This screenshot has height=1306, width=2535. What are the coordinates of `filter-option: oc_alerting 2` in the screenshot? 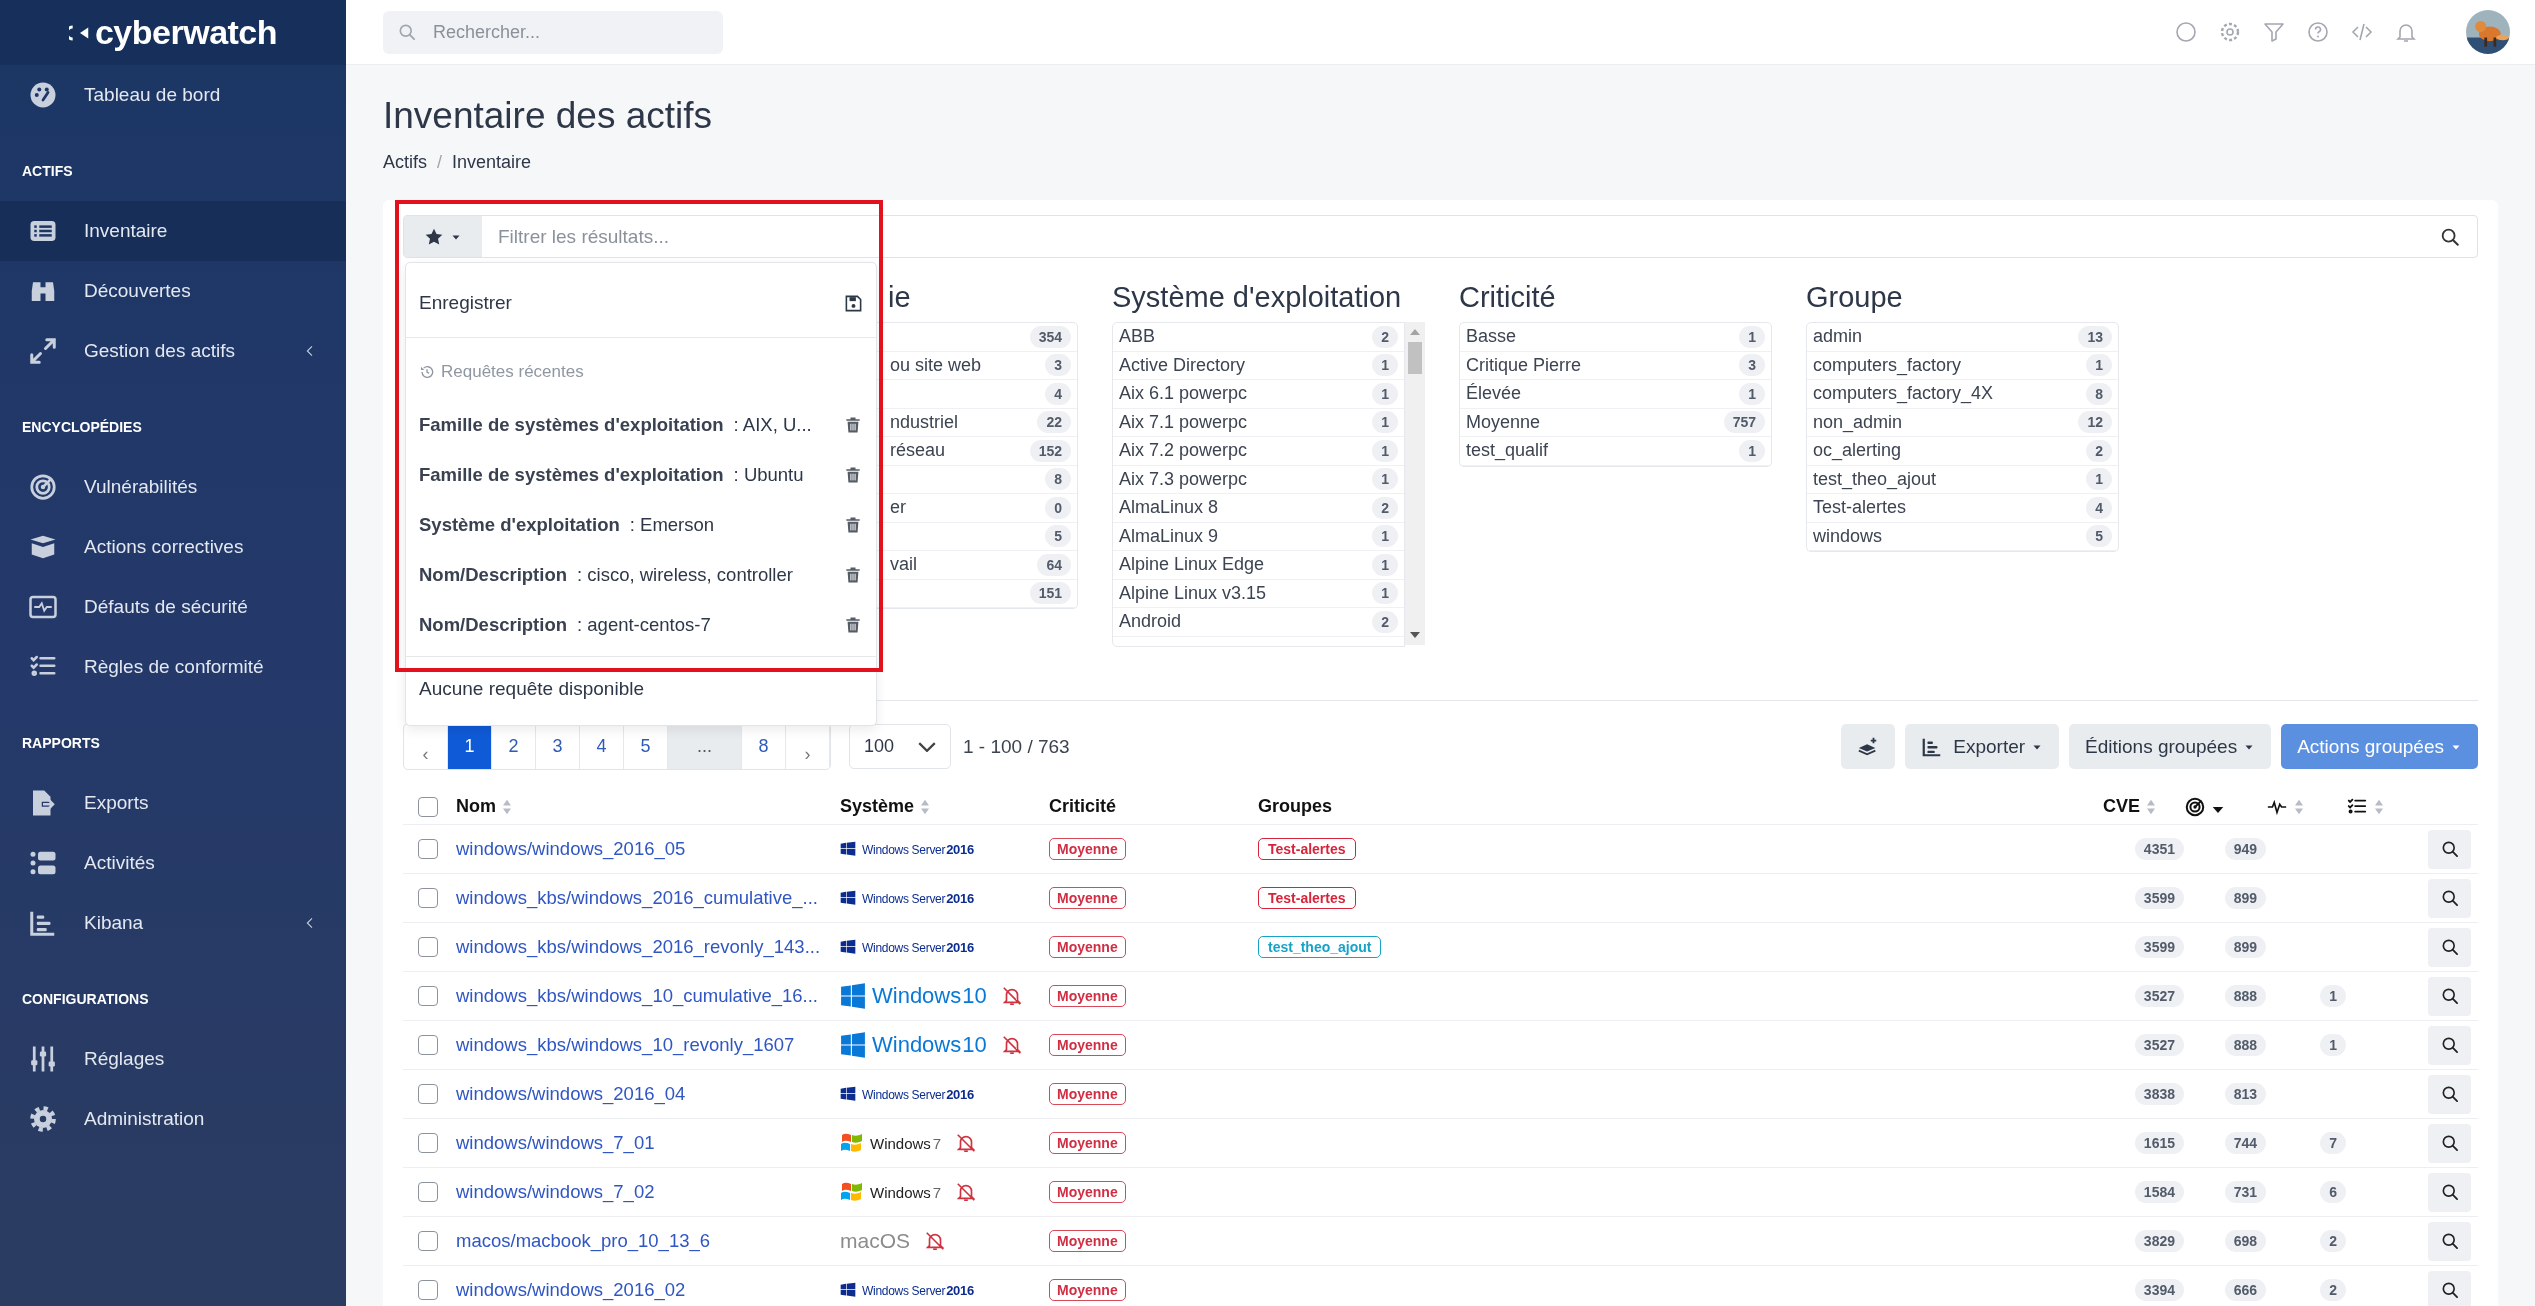 It's located at (1962, 451).